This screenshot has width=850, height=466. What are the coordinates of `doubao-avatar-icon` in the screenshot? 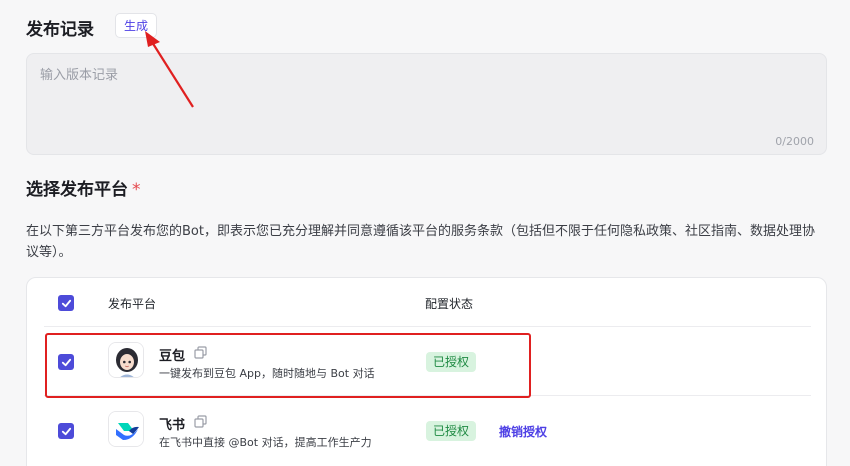 It's located at (126, 360).